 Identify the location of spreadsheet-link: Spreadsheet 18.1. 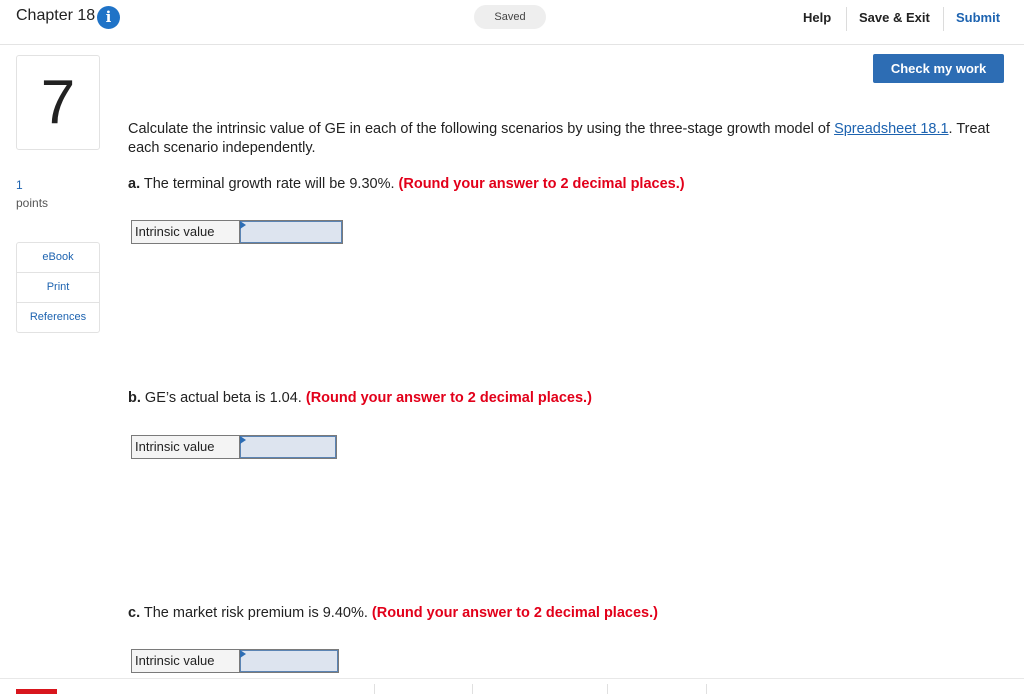
(891, 129).